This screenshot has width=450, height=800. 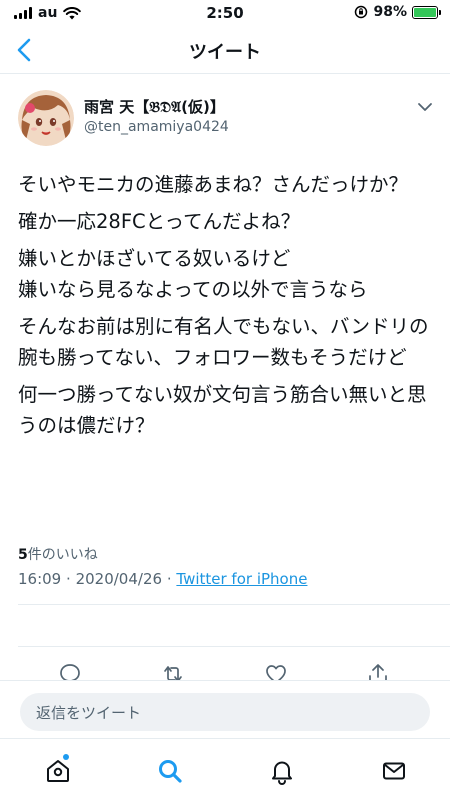 I want to click on reply-area: 返信をツイート, so click(x=225, y=709).